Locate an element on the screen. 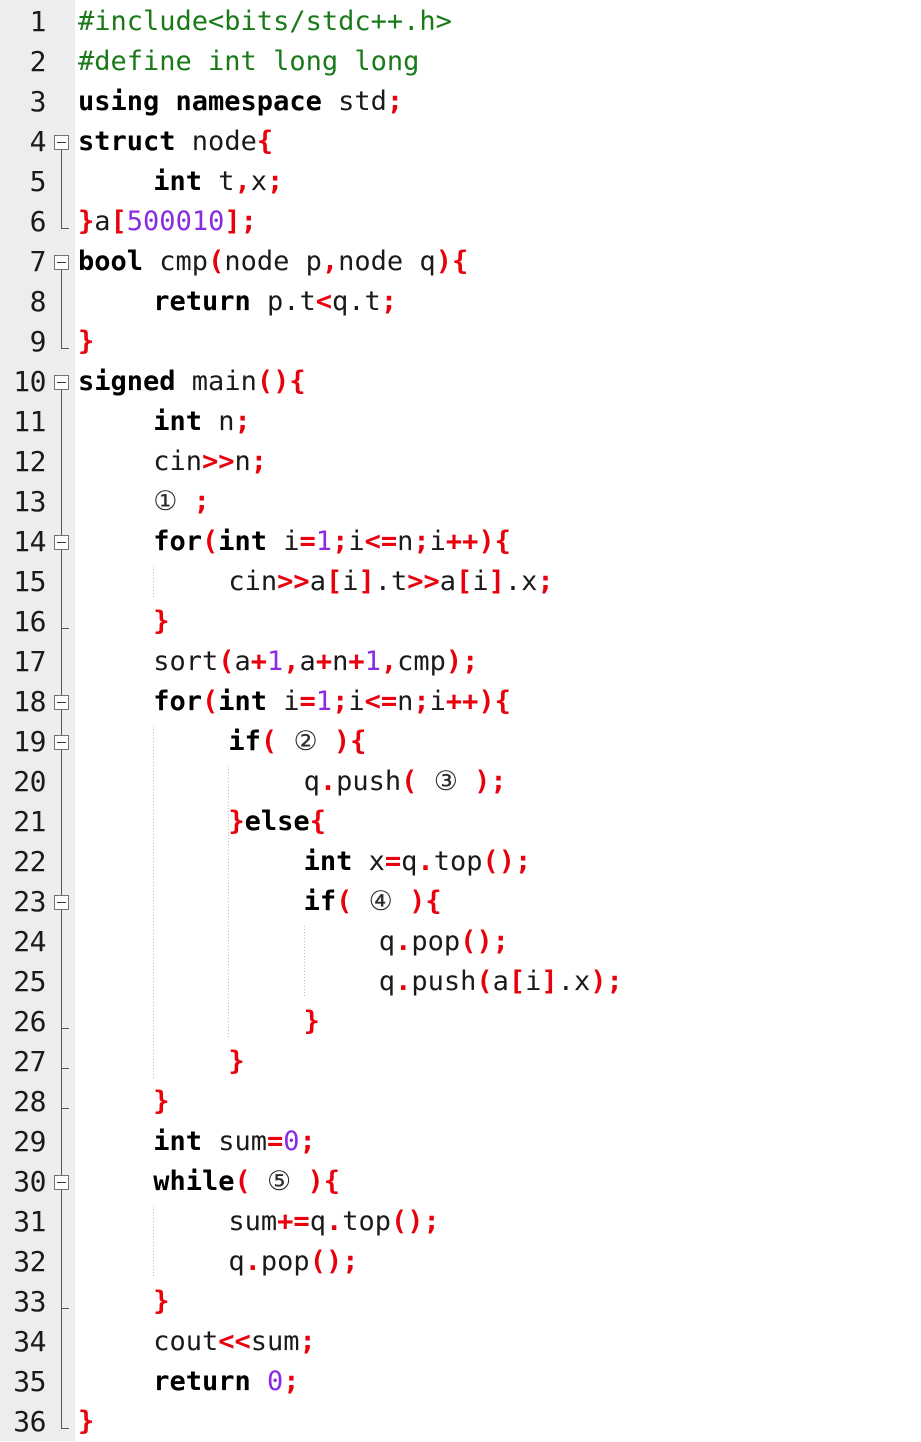 The height and width of the screenshot is (1442, 921). code-line: 20 q.push( ③ ); is located at coordinates (460, 782).